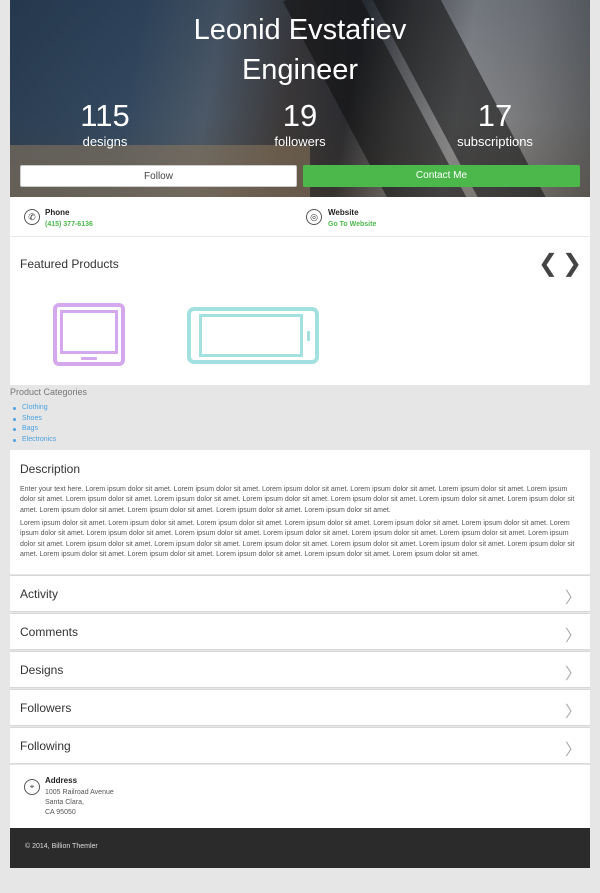  What do you see at coordinates (34, 419) in the screenshot?
I see `category-link: Shoes` at bounding box center [34, 419].